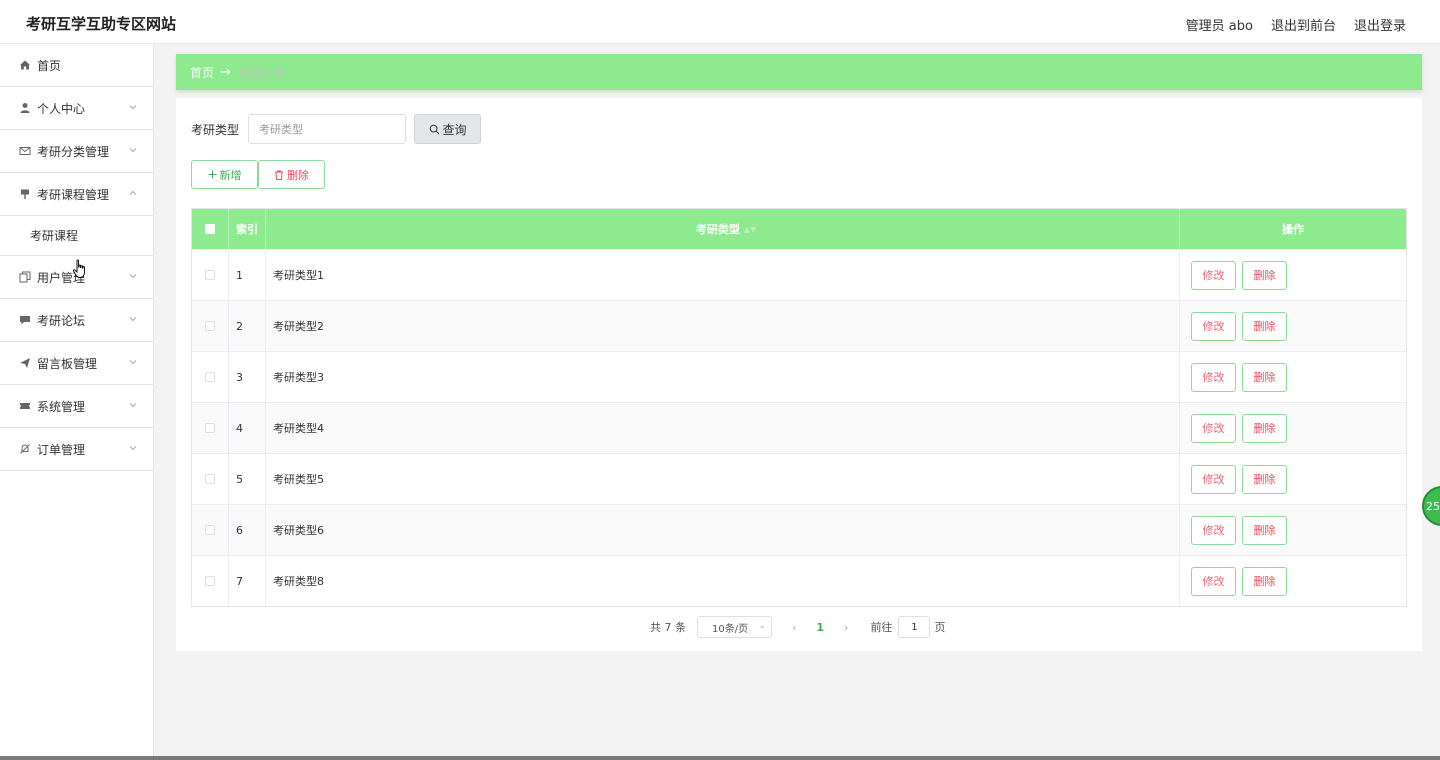  I want to click on search-input: 考研类型, so click(327, 129).